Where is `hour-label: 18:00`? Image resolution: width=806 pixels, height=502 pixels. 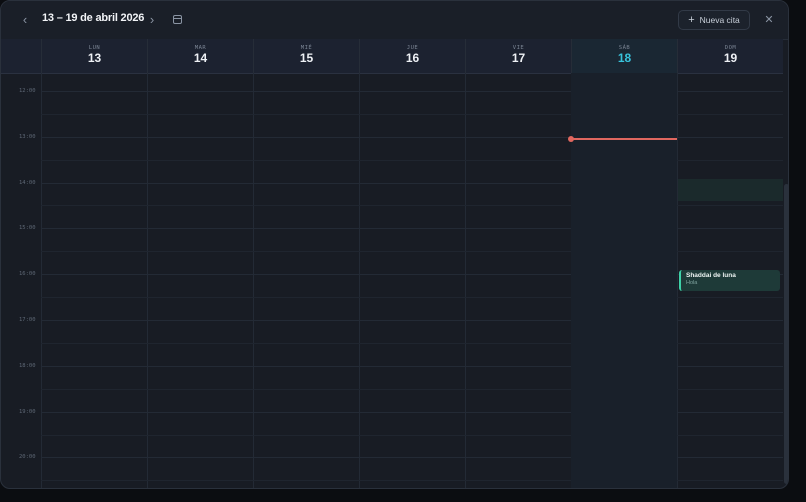 hour-label: 18:00 is located at coordinates (27, 365).